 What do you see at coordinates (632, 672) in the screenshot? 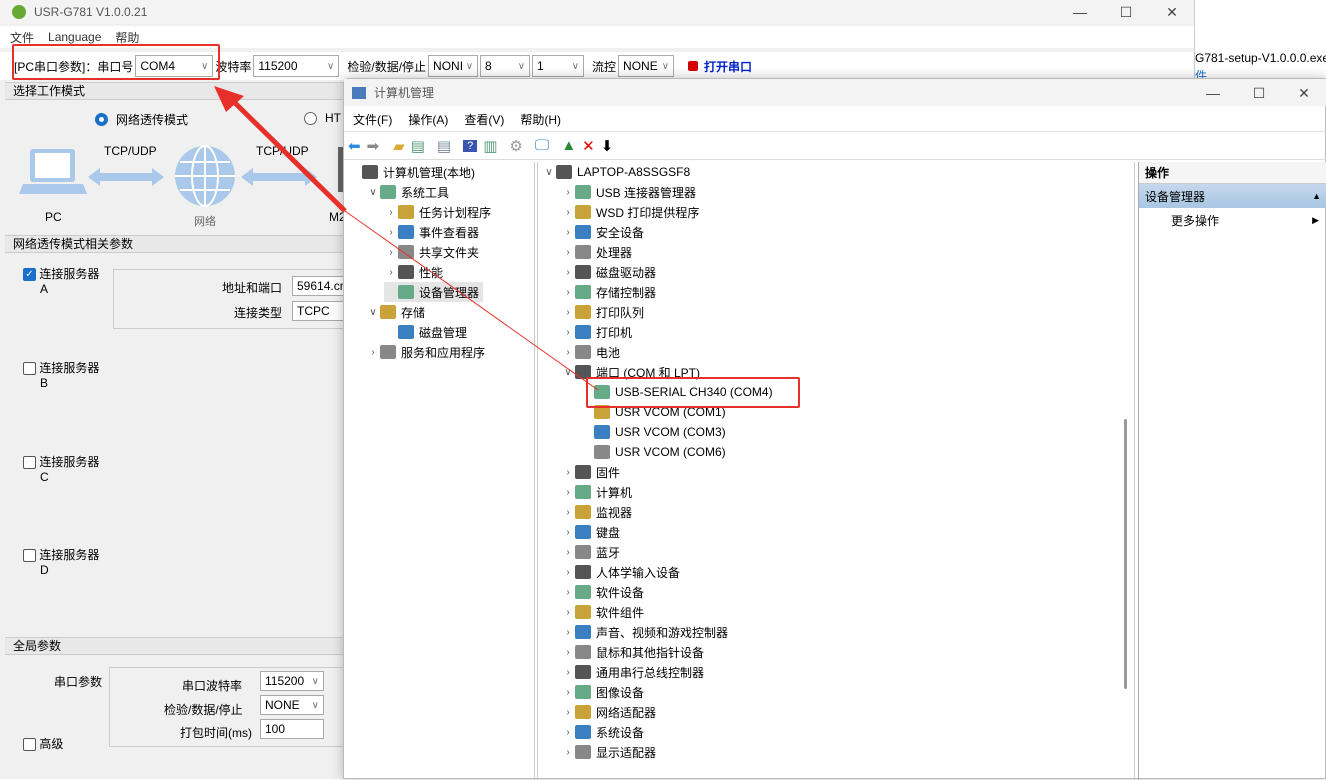
I see `devices-item: › 通用串行总线控制器` at bounding box center [632, 672].